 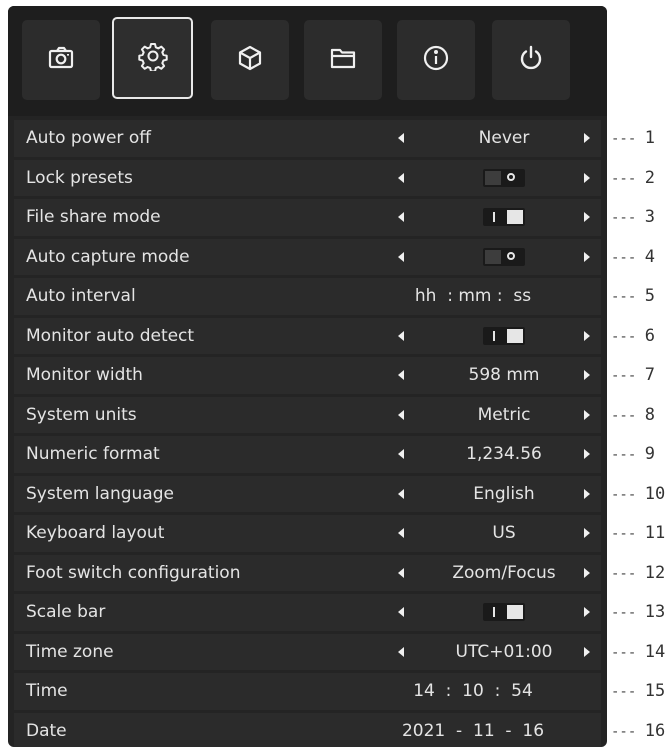 What do you see at coordinates (655, 730) in the screenshot?
I see `callout-number: 16` at bounding box center [655, 730].